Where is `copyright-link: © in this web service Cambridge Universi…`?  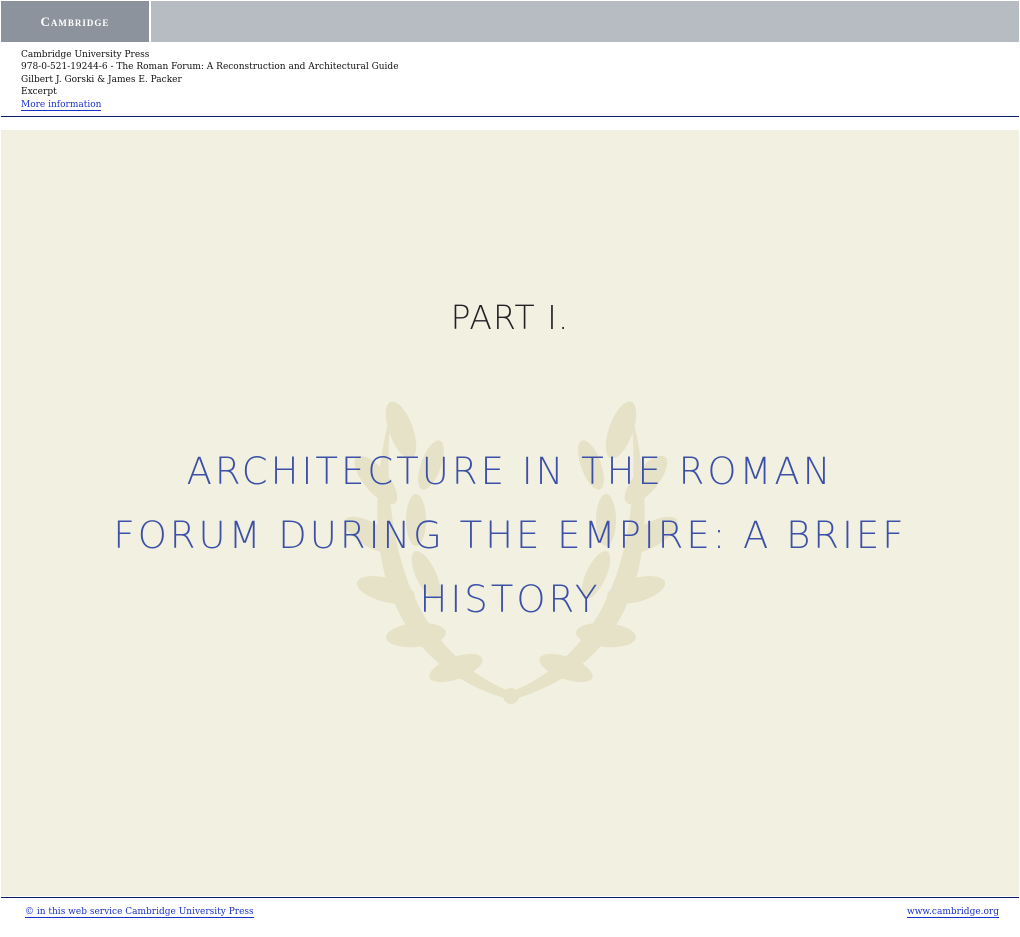 copyright-link: © in this web service Cambridge Universi… is located at coordinates (139, 912).